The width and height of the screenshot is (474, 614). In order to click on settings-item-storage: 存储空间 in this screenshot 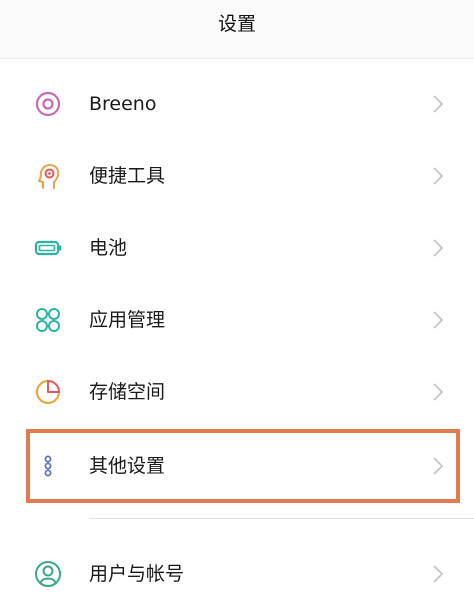, I will do `click(237, 392)`.